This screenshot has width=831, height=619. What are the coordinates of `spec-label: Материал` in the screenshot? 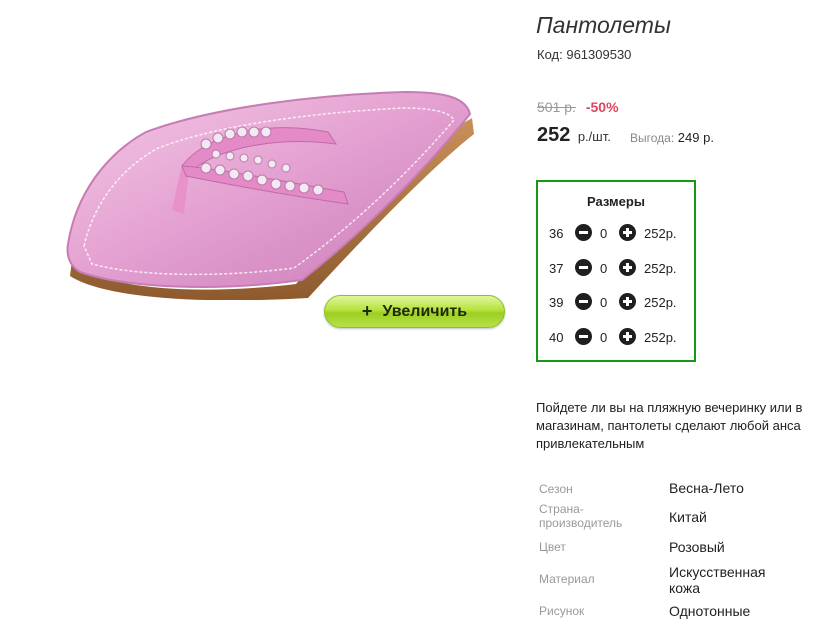 It's located at (567, 579).